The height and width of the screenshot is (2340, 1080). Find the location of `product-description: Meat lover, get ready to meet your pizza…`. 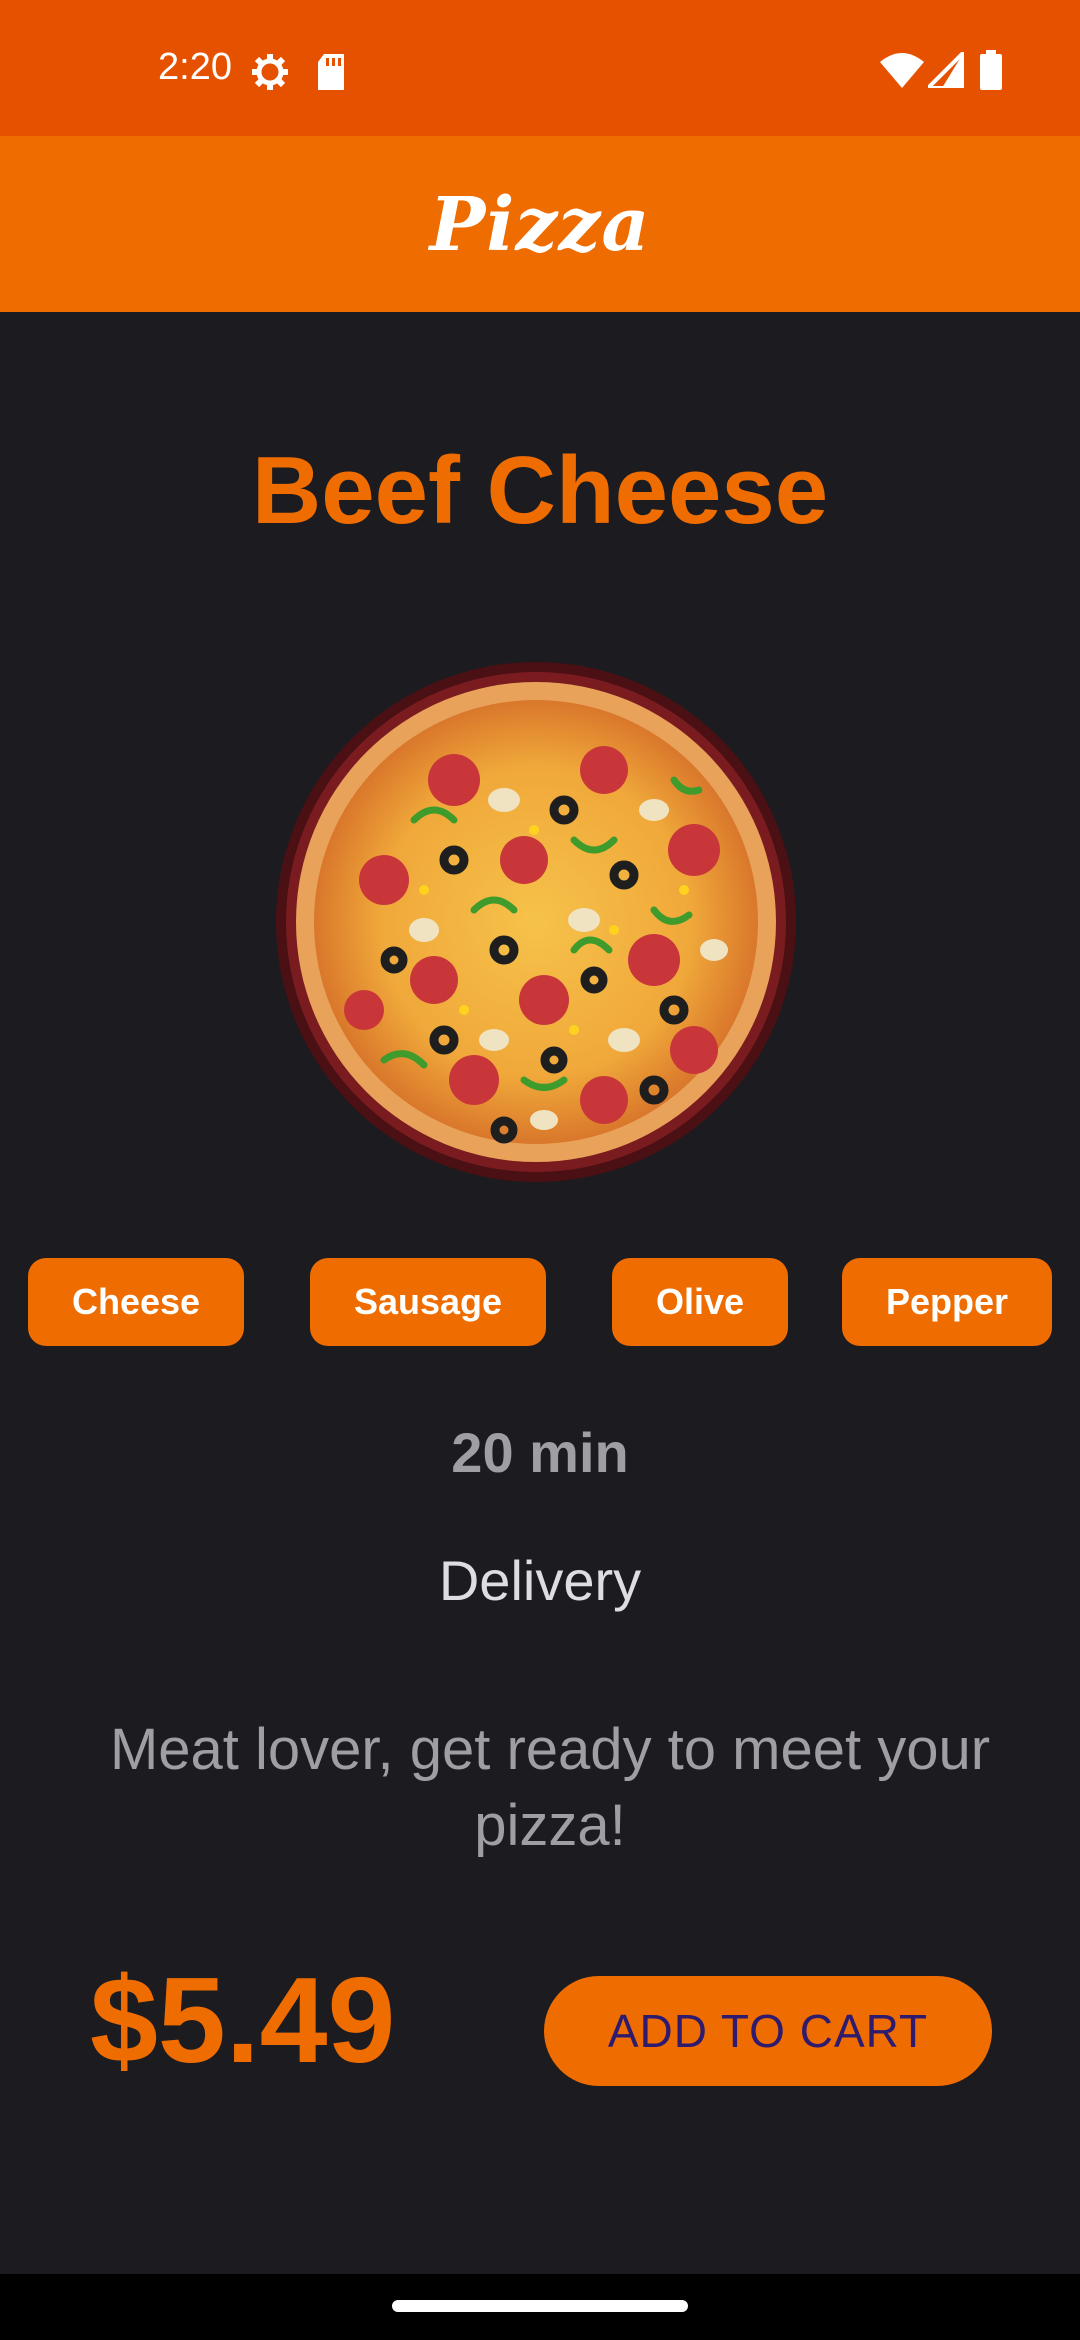

product-description: Meat lover, get ready to meet your pizza… is located at coordinates (550, 1787).